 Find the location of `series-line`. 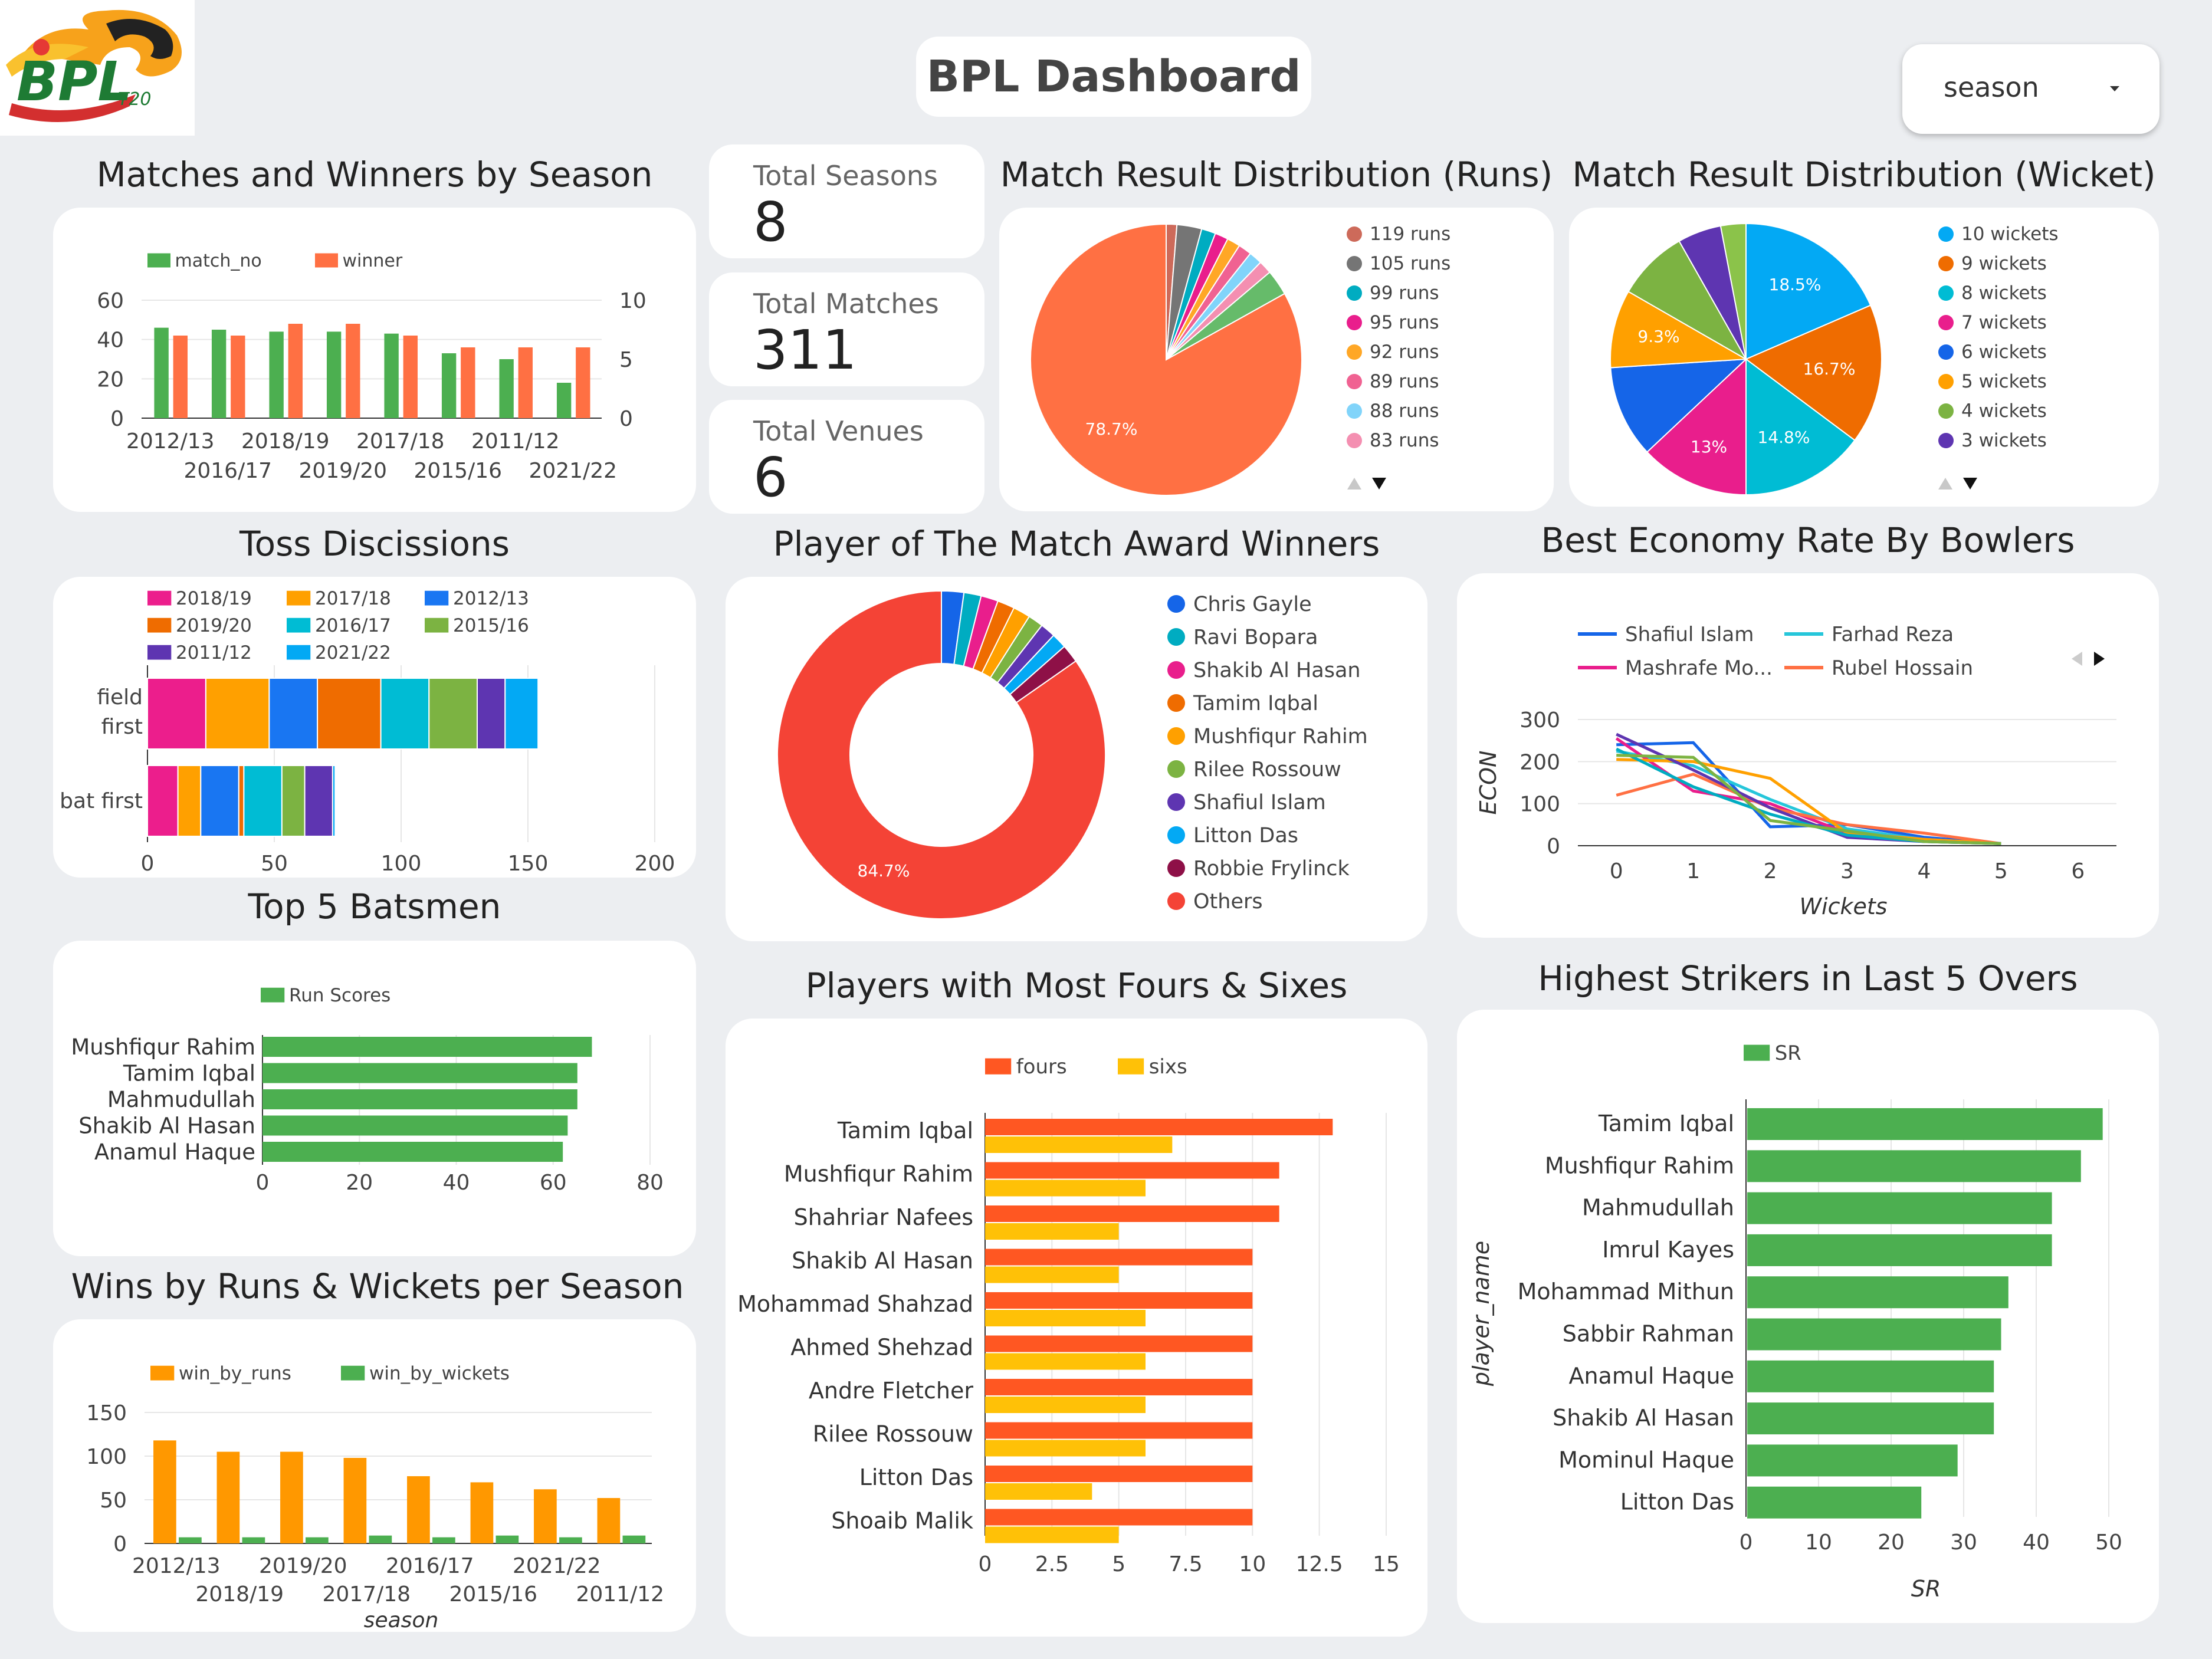

series-line is located at coordinates (1808, 798).